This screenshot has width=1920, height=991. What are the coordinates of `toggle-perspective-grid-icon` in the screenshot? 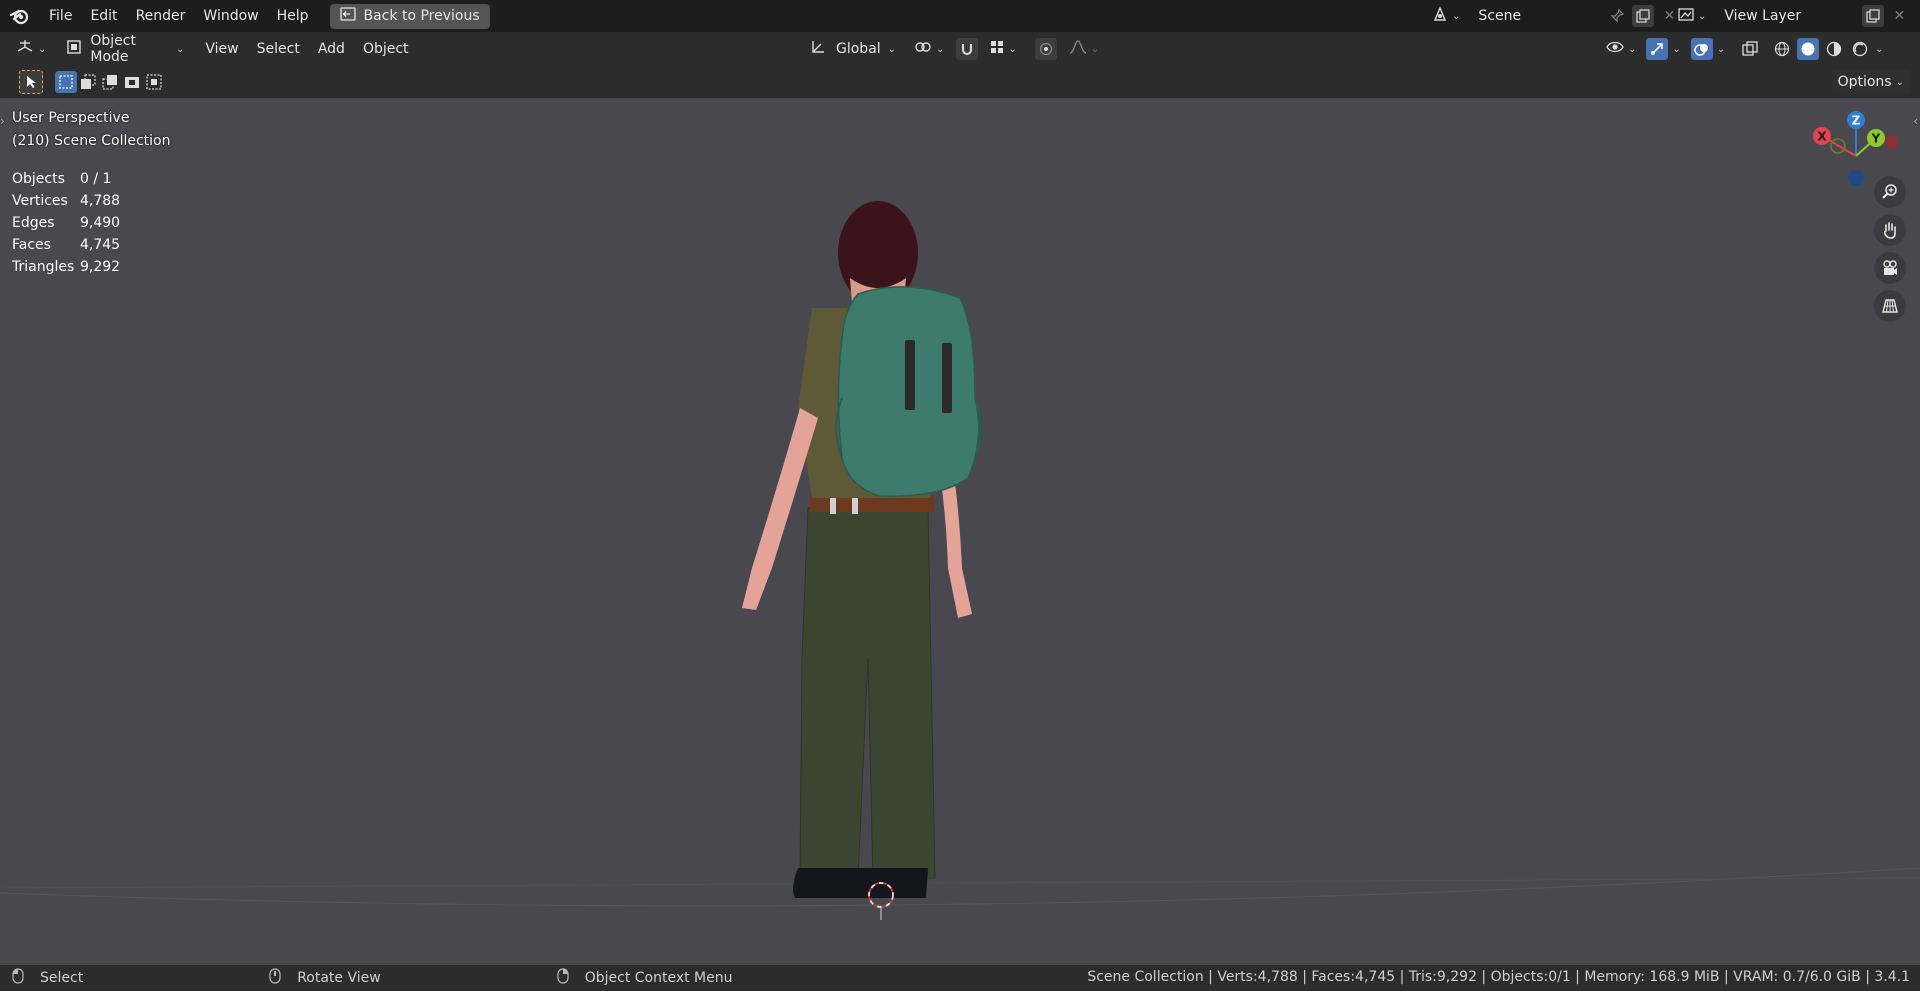 It's located at (1890, 306).